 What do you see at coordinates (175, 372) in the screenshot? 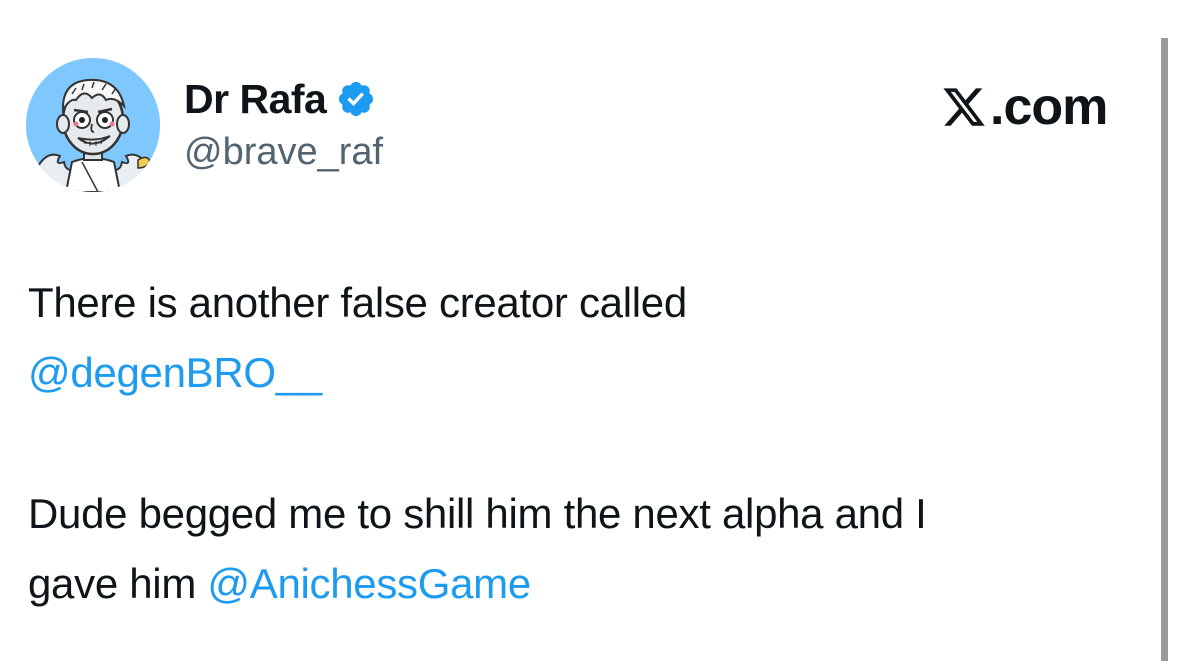
I see `mention-link-degenbro: @degenBRO__` at bounding box center [175, 372].